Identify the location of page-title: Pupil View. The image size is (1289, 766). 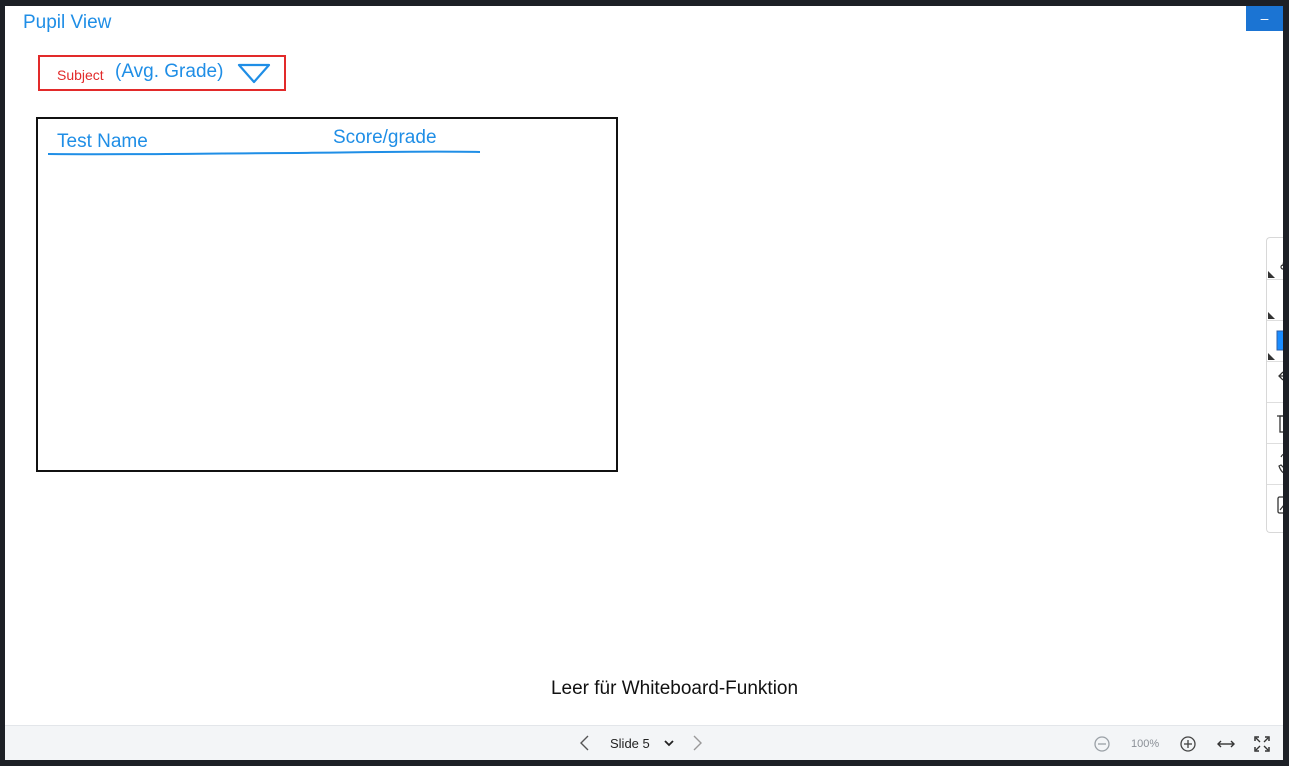
(67, 22).